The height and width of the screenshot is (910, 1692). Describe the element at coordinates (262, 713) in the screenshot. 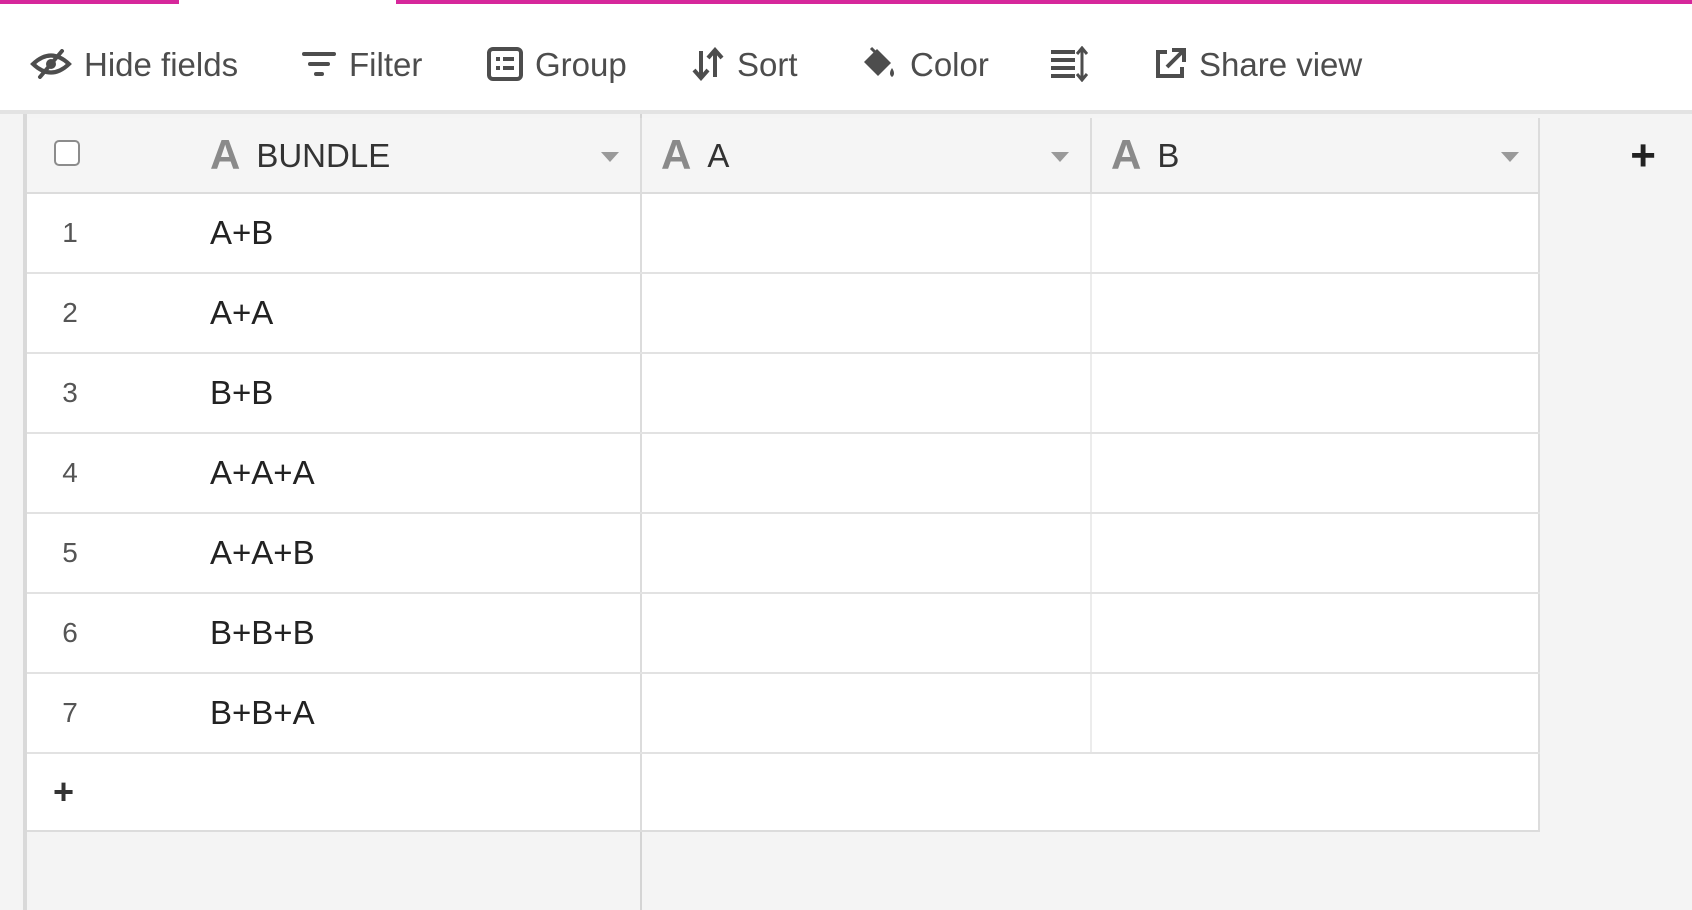

I see `cell-bundle: B+B+A` at that location.